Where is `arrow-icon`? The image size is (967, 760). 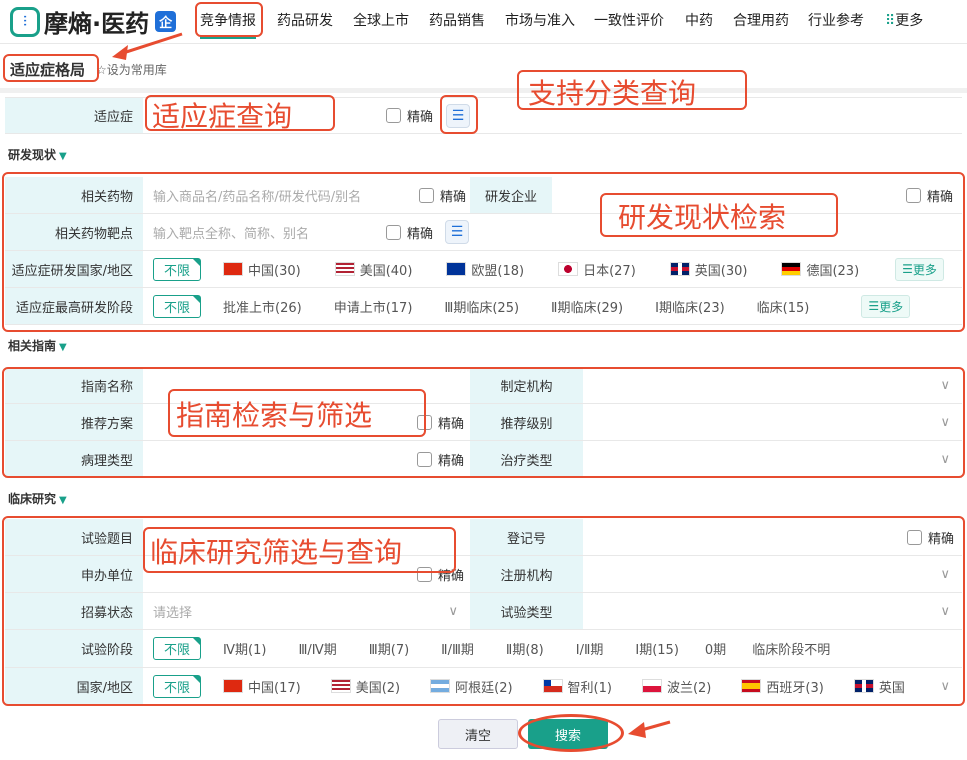
arrow-icon is located at coordinates (151, 44).